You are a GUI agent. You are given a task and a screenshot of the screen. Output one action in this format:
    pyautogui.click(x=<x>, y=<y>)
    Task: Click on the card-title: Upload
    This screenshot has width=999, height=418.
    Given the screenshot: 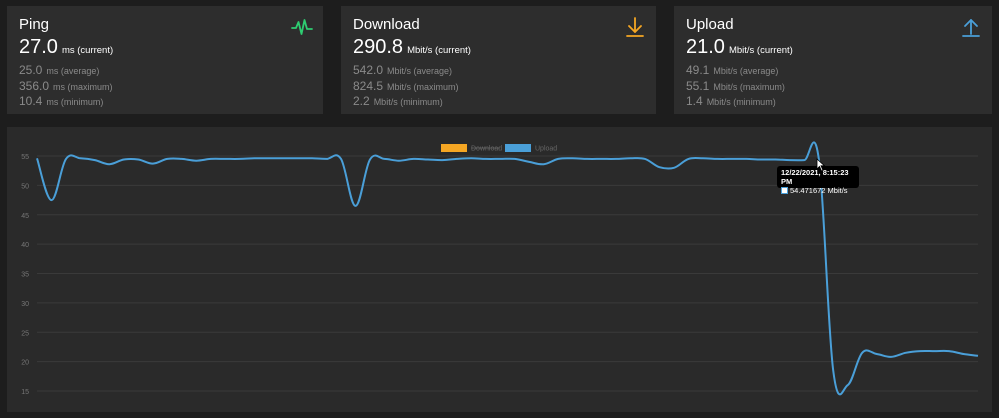 What is the action you would take?
    pyautogui.click(x=710, y=24)
    